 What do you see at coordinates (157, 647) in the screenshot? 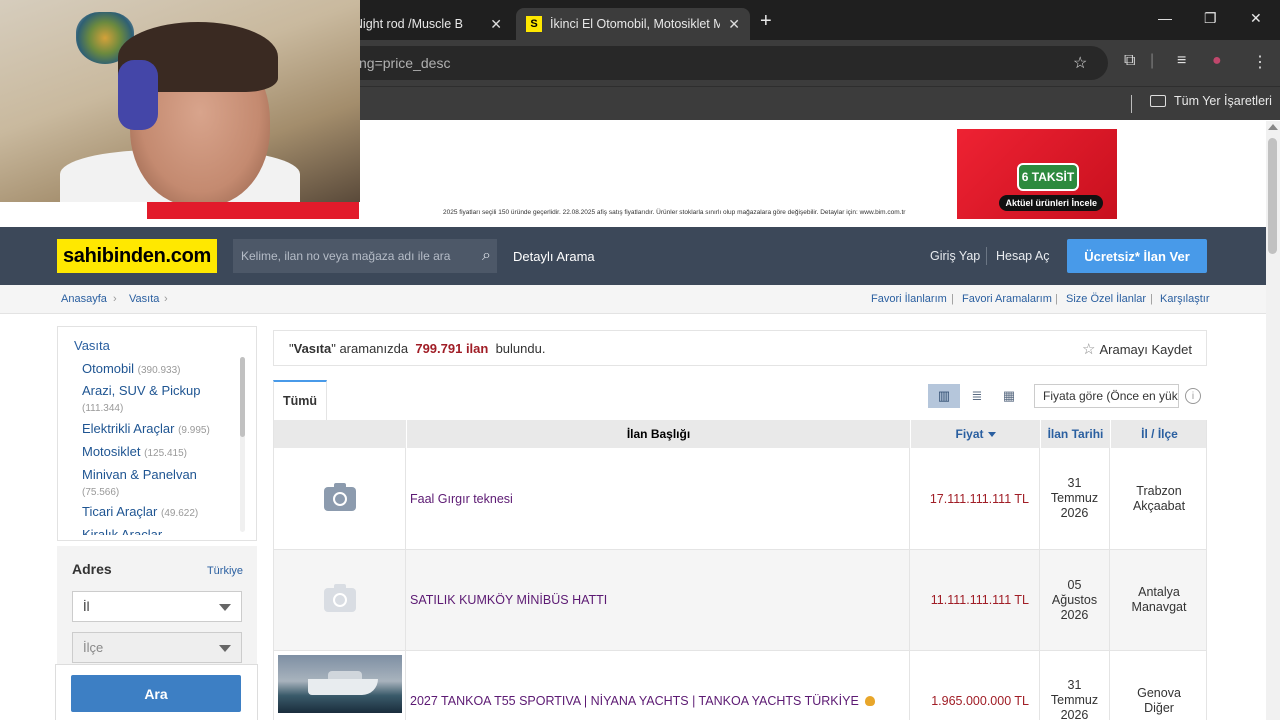
I see `district-select: İlçe` at bounding box center [157, 647].